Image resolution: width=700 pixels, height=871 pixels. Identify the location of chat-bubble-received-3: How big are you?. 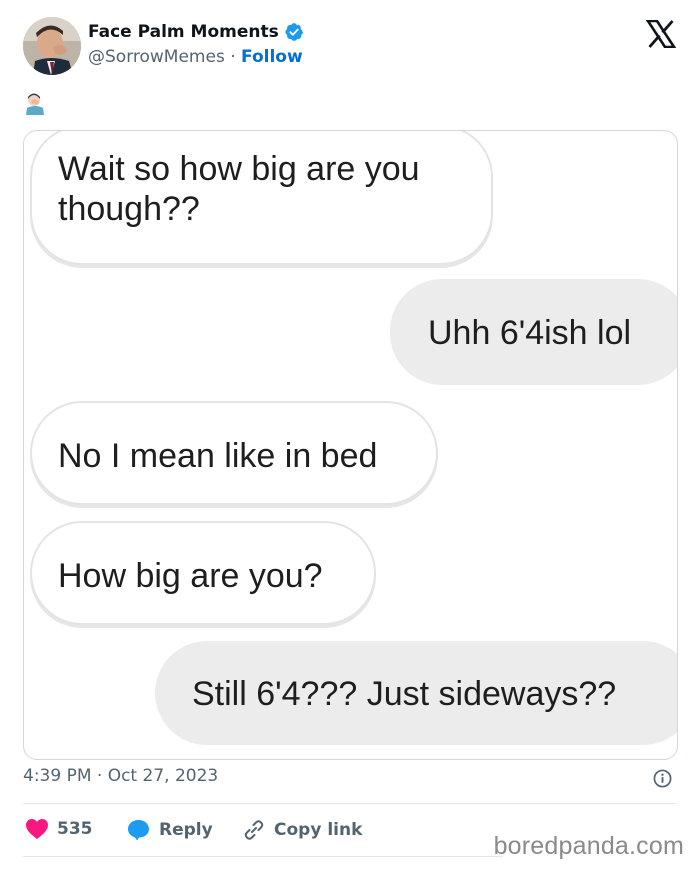
(203, 573).